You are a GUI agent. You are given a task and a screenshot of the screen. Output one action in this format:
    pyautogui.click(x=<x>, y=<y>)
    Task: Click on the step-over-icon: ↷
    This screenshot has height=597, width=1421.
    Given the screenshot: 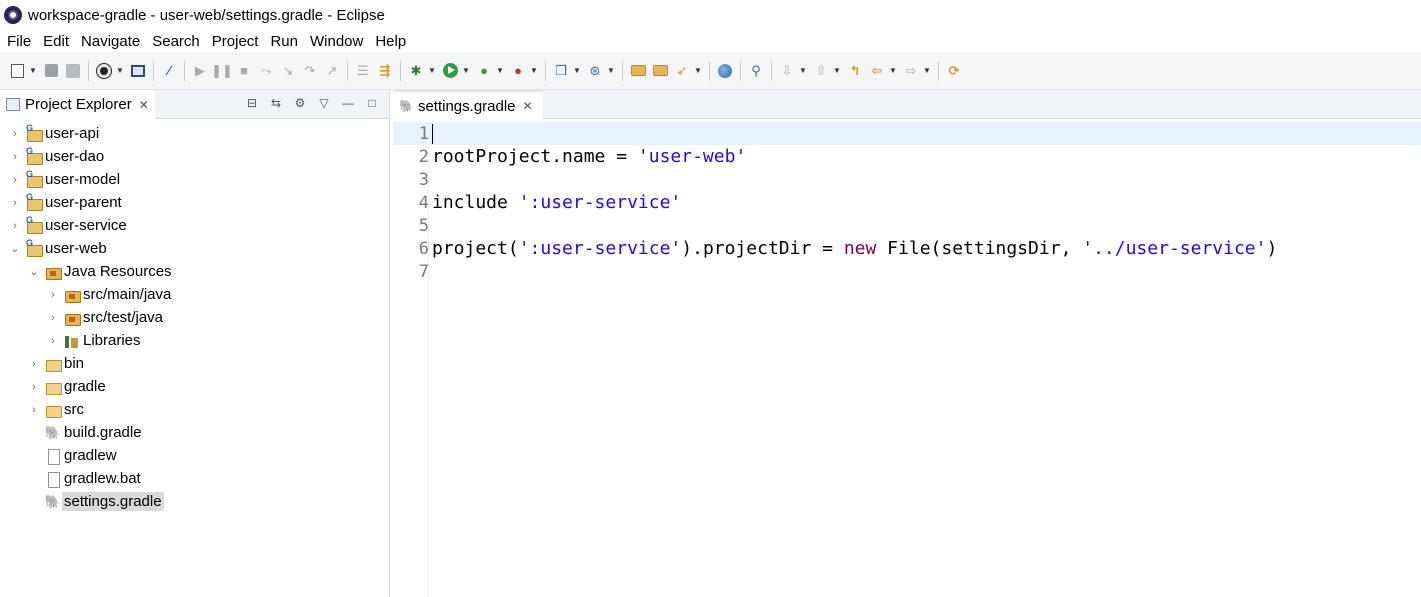 What is the action you would take?
    pyautogui.click(x=310, y=71)
    